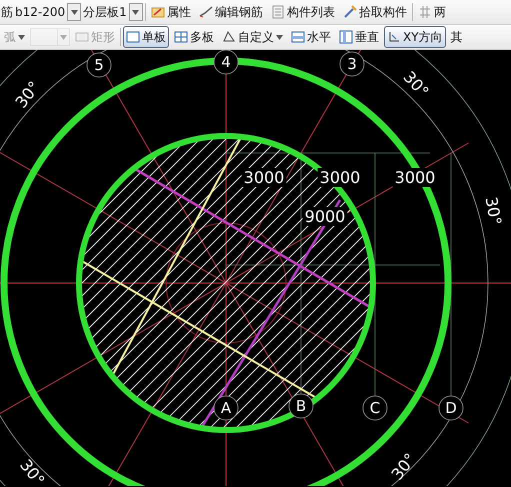 The width and height of the screenshot is (511, 487). I want to click on menu-button: 自定义, so click(252, 37).